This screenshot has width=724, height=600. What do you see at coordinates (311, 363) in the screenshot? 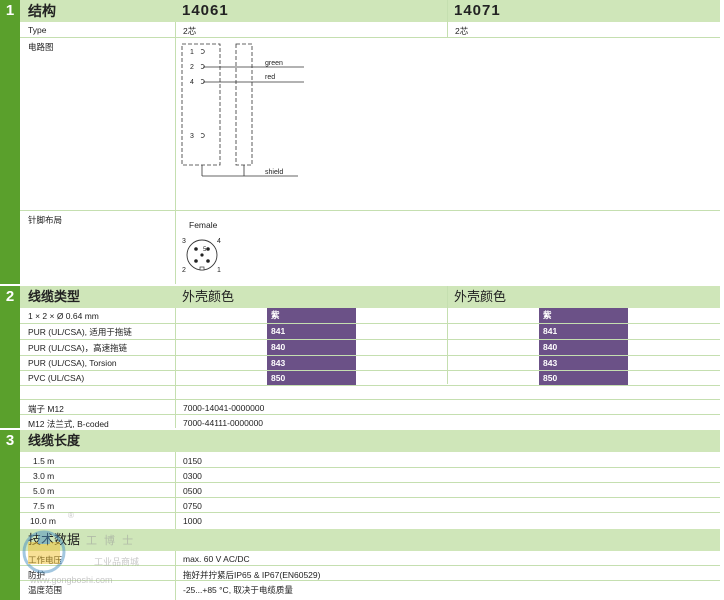
I see `color-code-14061: 843` at bounding box center [311, 363].